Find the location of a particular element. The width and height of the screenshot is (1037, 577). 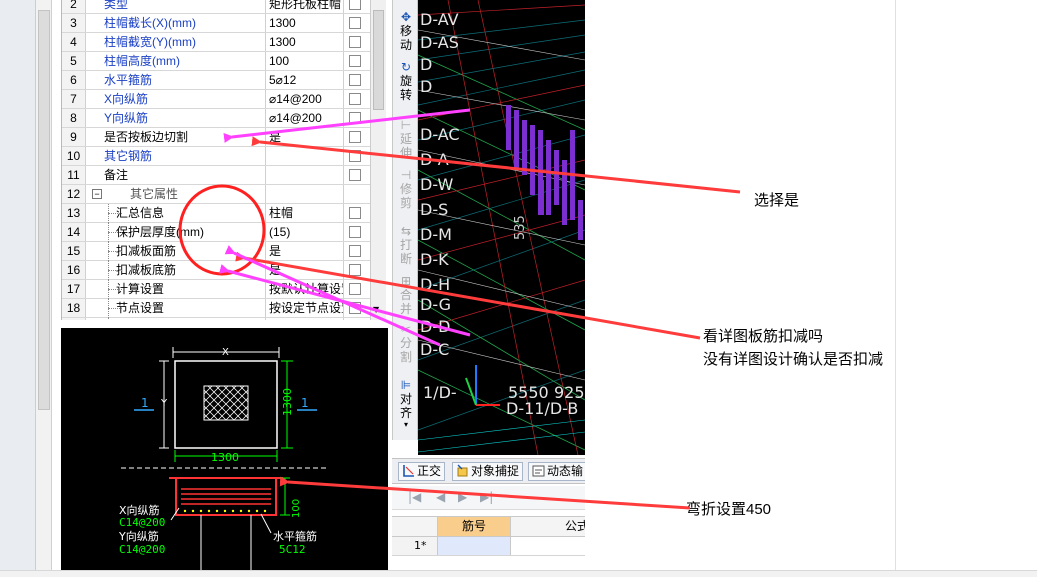

object-snap-button: 对象捕捉 is located at coordinates (488, 471).